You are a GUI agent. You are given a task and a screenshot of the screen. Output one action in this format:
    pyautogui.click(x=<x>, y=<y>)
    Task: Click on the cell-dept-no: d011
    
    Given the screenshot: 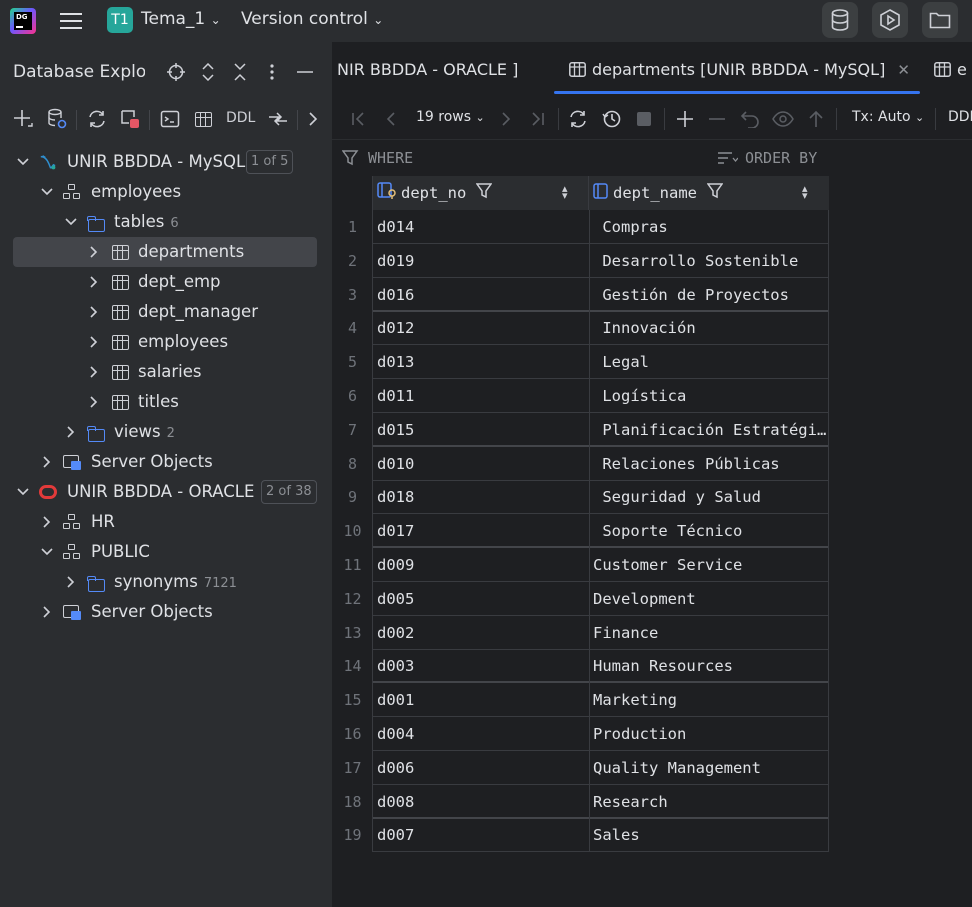 What is the action you would take?
    pyautogui.click(x=395, y=396)
    